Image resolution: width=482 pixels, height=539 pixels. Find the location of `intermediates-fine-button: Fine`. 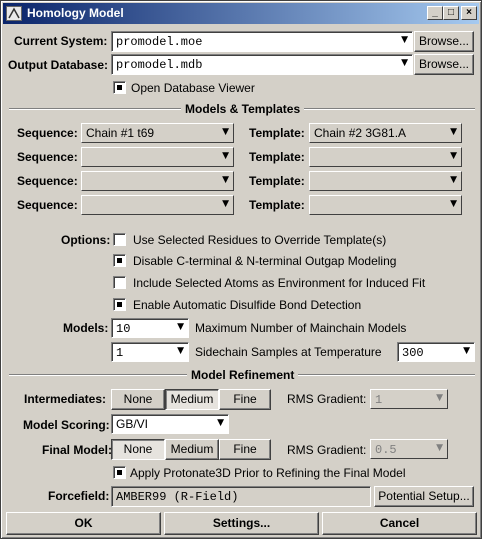

intermediates-fine-button: Fine is located at coordinates (245, 399).